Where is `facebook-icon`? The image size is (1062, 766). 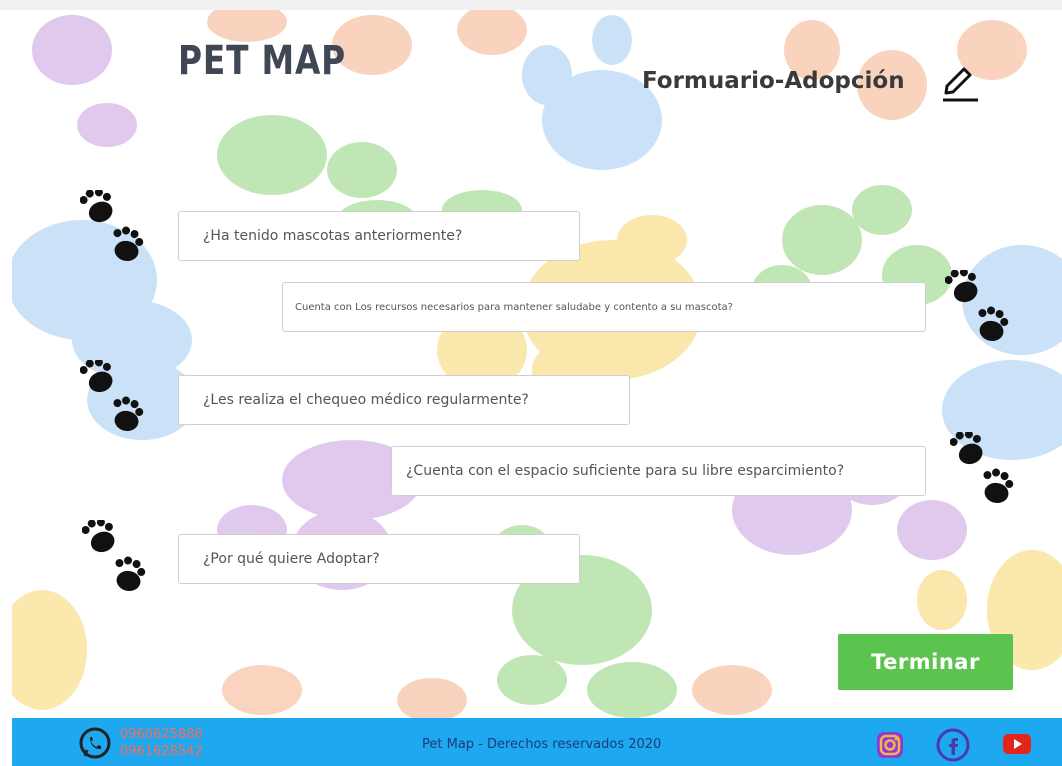 facebook-icon is located at coordinates (953, 745).